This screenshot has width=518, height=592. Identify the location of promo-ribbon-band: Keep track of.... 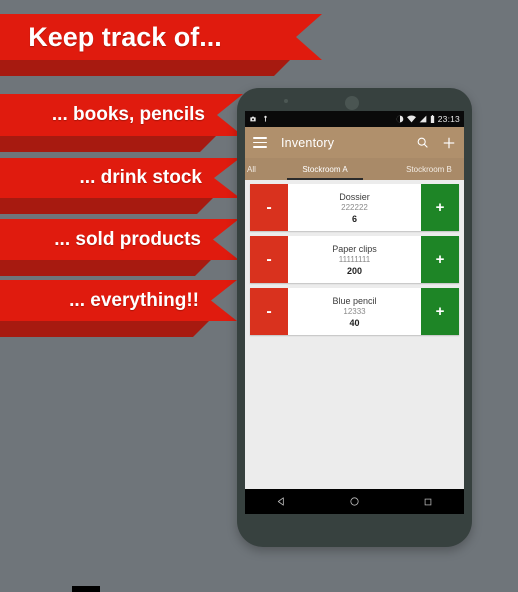
(161, 37).